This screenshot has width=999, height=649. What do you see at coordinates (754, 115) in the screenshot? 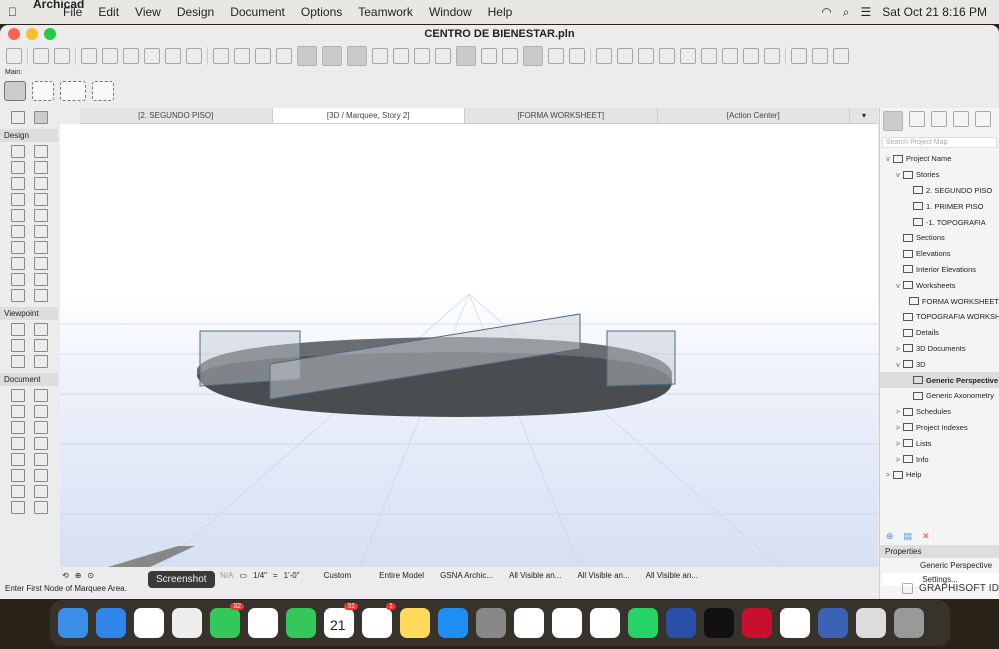
I see `tab-action-center: [Action Center]` at bounding box center [754, 115].